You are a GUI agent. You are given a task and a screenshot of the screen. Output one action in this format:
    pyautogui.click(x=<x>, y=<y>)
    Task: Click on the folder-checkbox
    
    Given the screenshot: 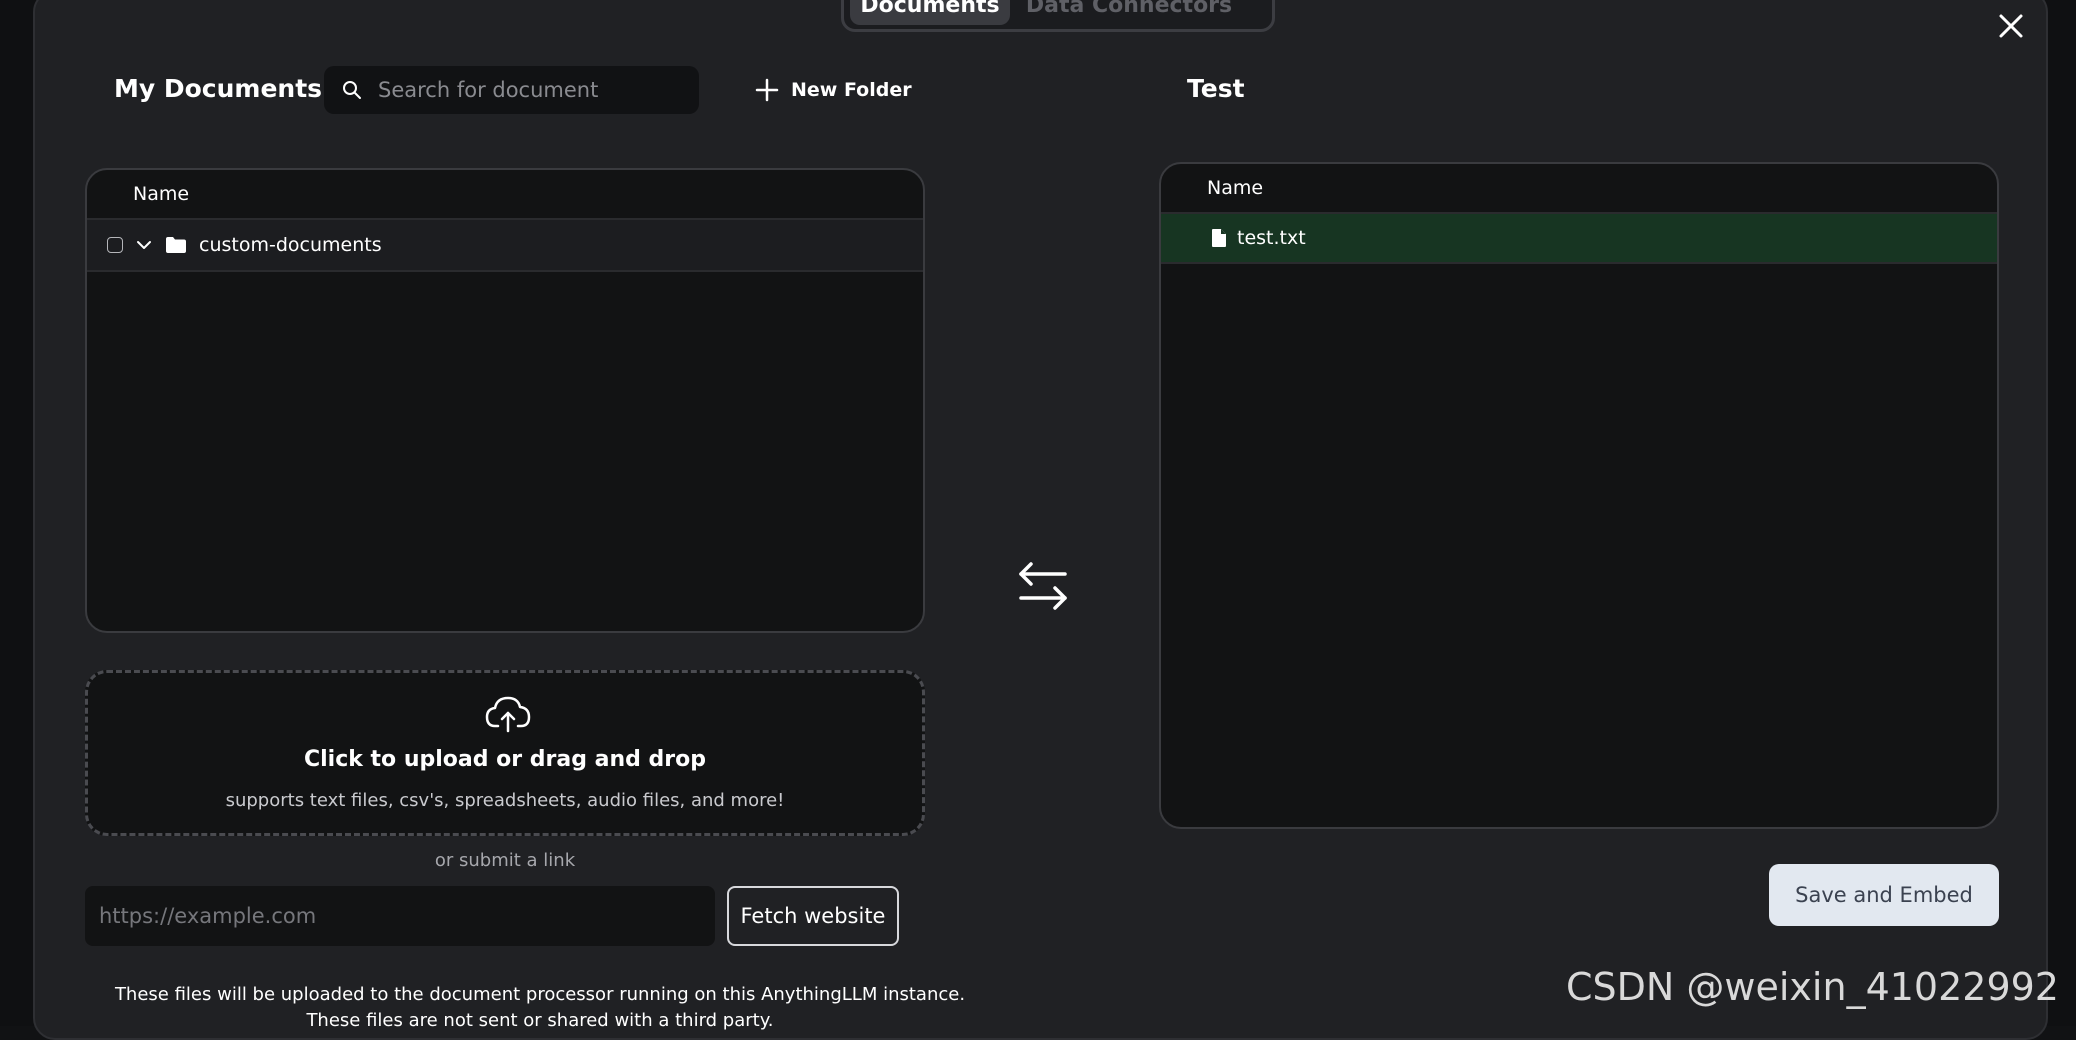 What is the action you would take?
    pyautogui.click(x=115, y=245)
    